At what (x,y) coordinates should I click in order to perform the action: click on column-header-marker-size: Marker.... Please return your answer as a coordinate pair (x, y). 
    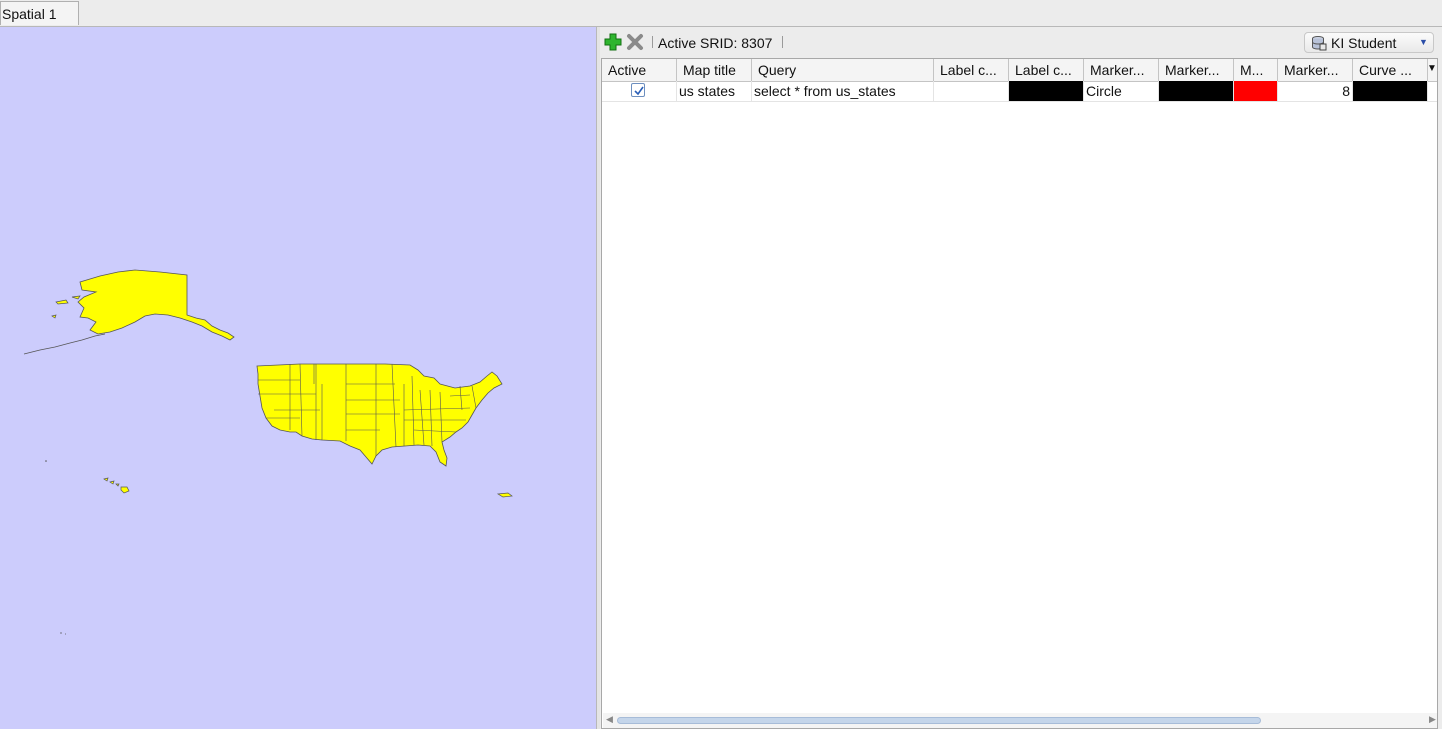
    Looking at the image, I should click on (1315, 70).